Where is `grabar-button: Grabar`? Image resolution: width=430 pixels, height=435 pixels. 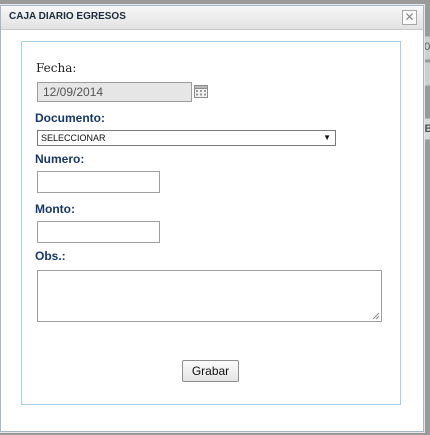 grabar-button: Grabar is located at coordinates (210, 371).